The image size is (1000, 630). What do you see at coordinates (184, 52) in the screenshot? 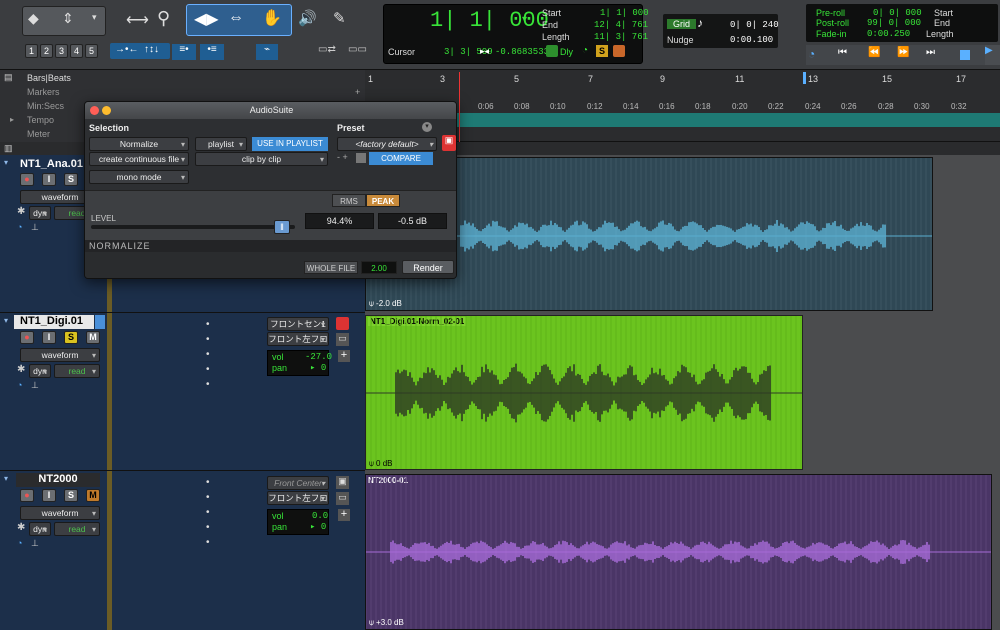
I see `spot-icon: ≡•` at bounding box center [184, 52].